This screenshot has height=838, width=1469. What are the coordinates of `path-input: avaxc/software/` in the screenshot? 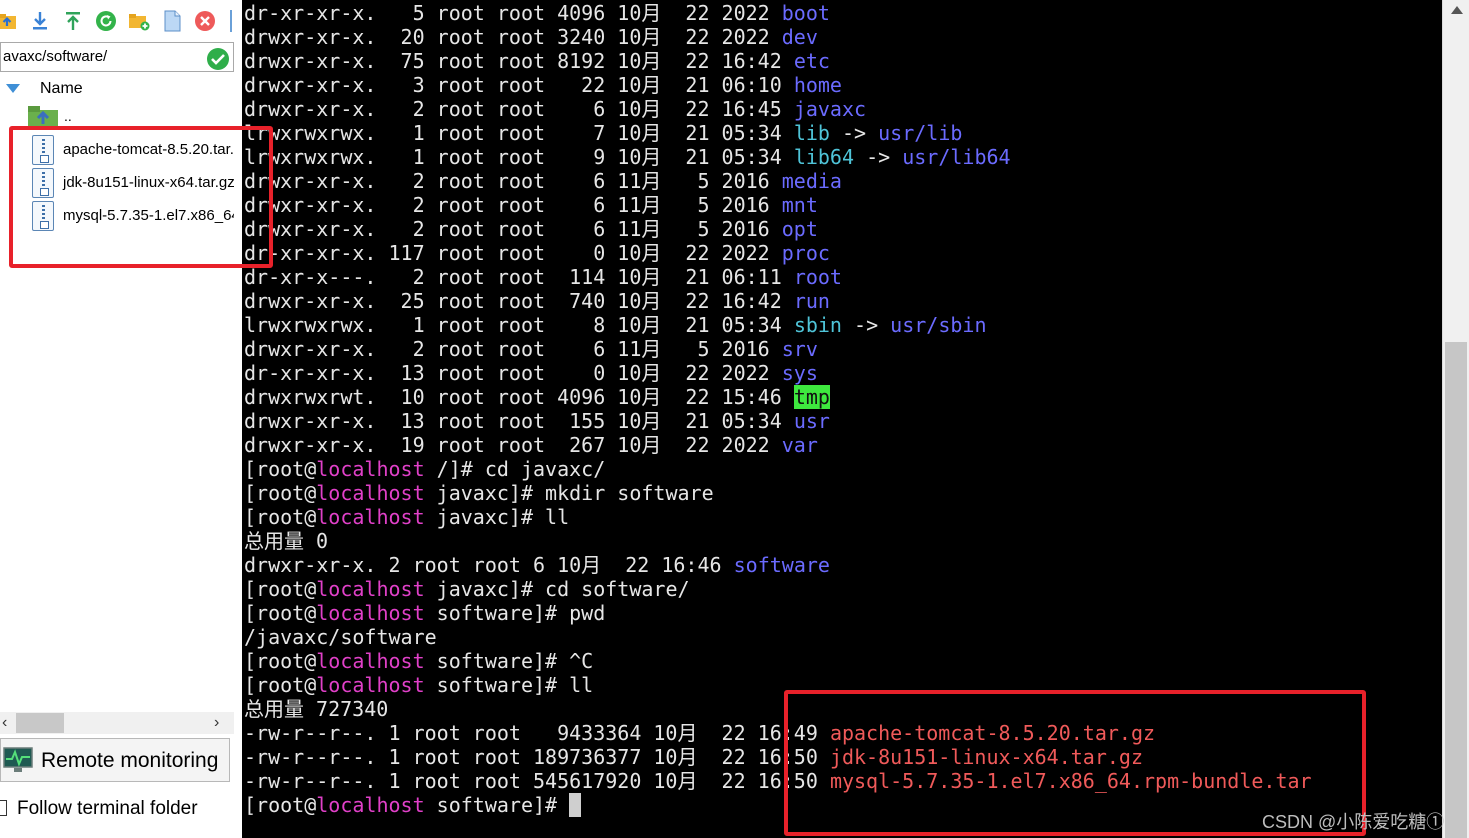 It's located at (117, 57).